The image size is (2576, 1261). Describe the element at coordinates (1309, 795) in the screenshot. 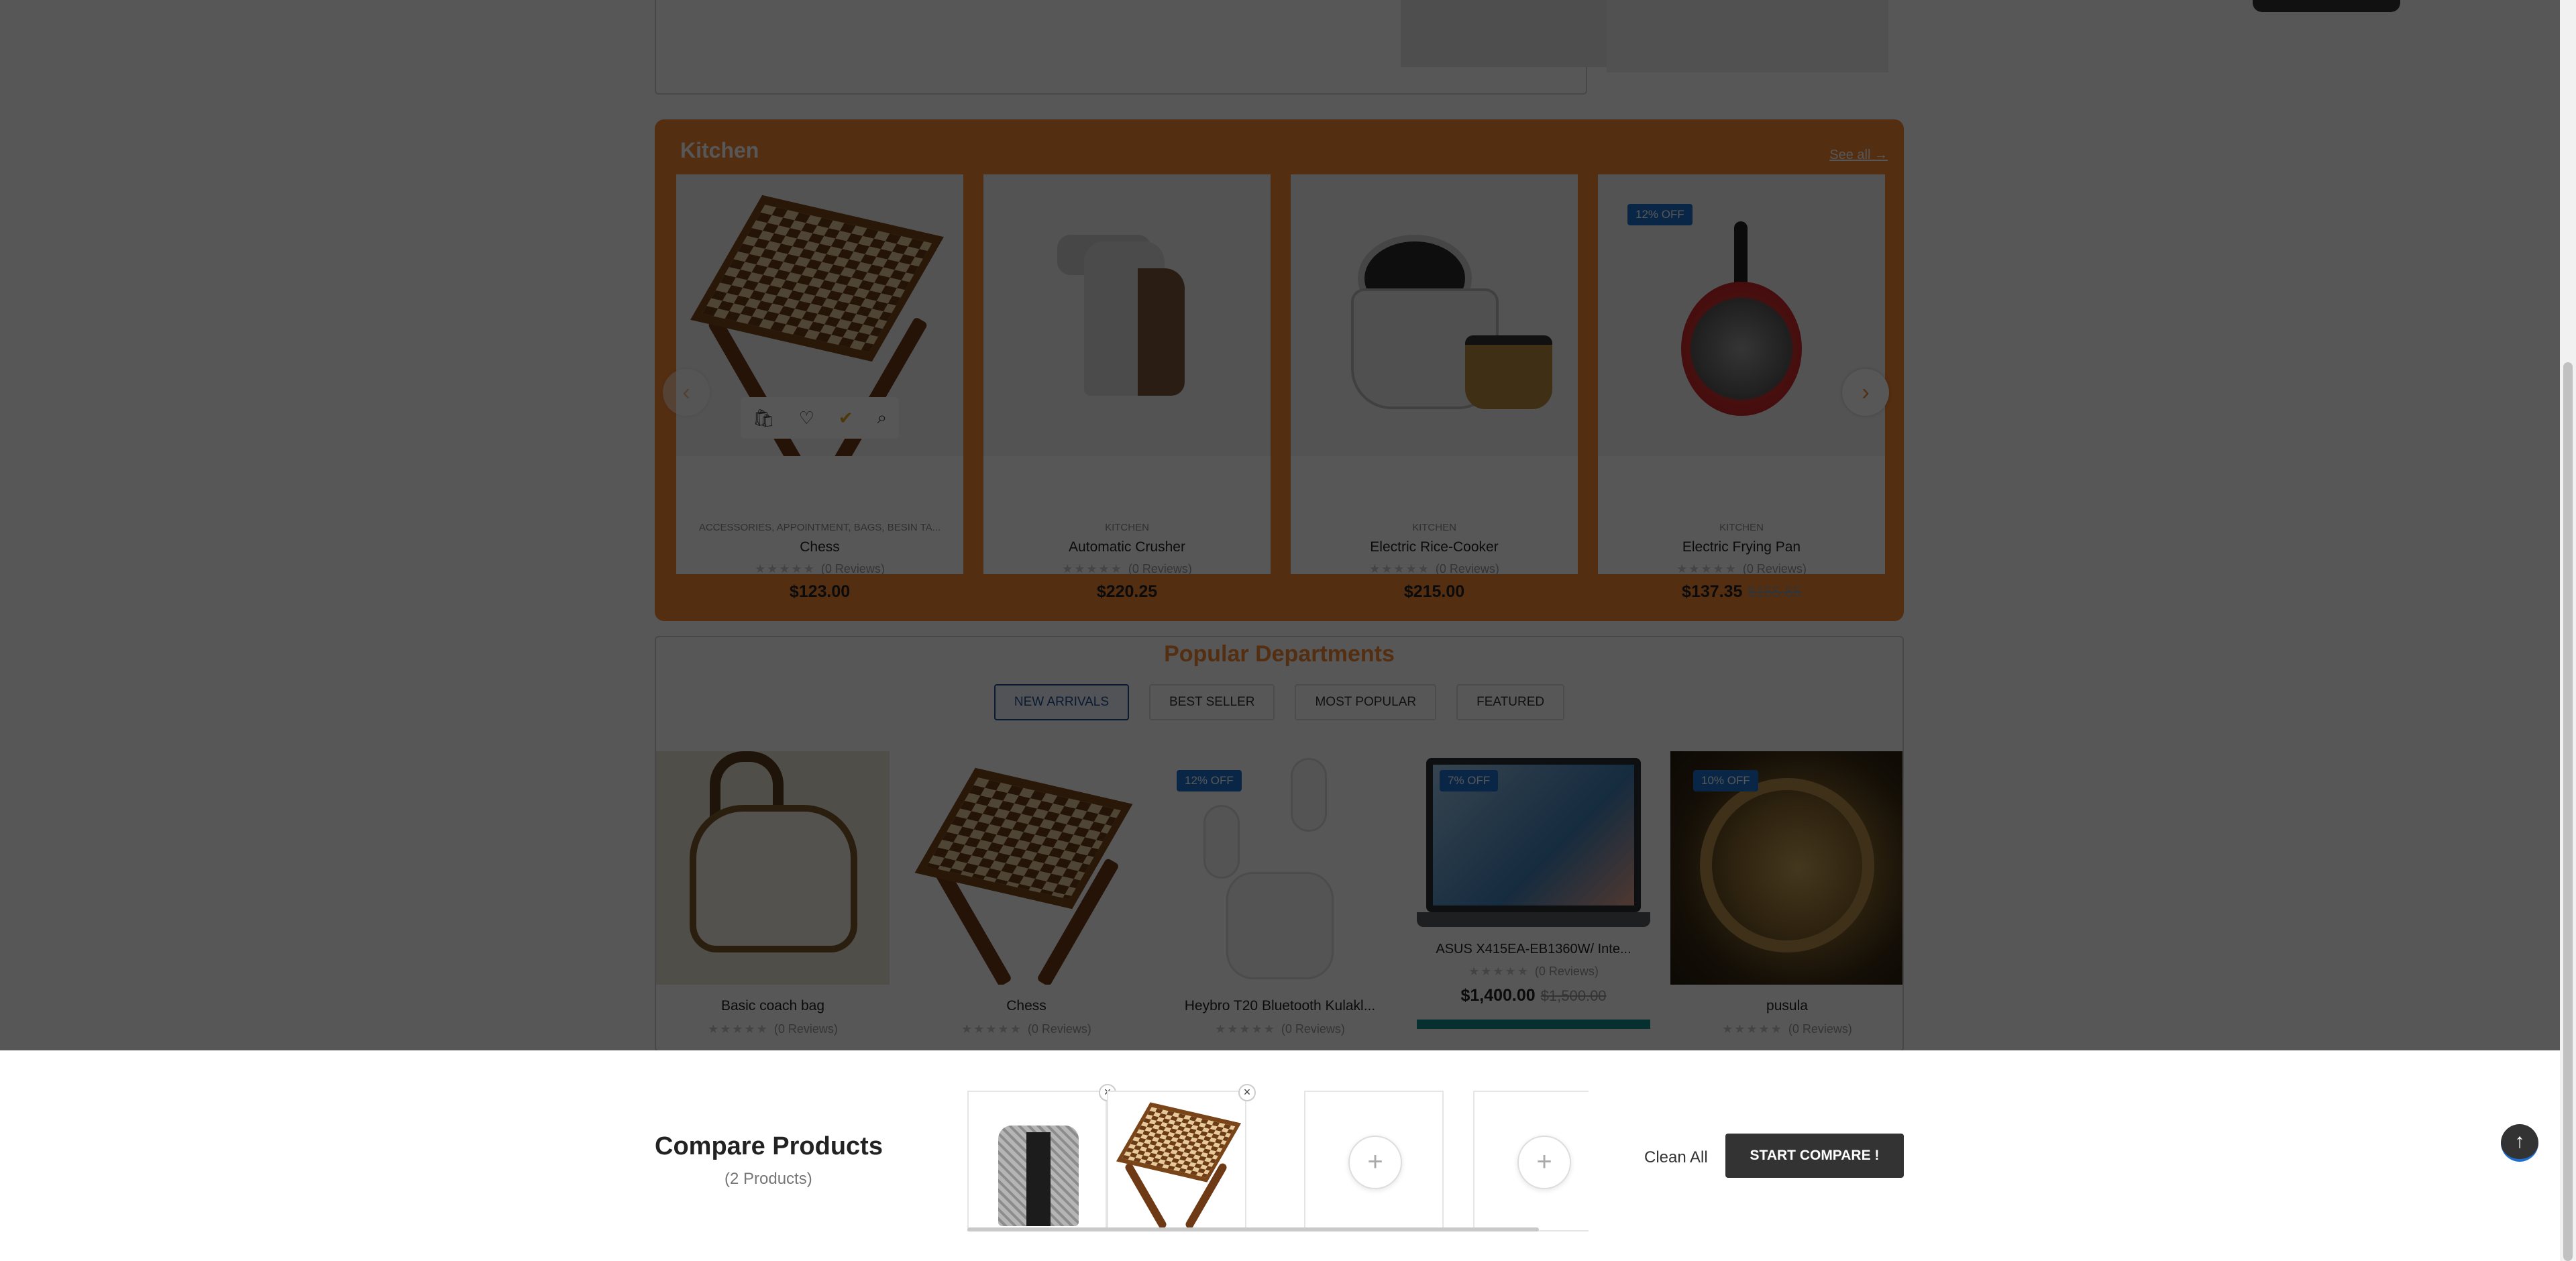

I see `earbud-right` at that location.